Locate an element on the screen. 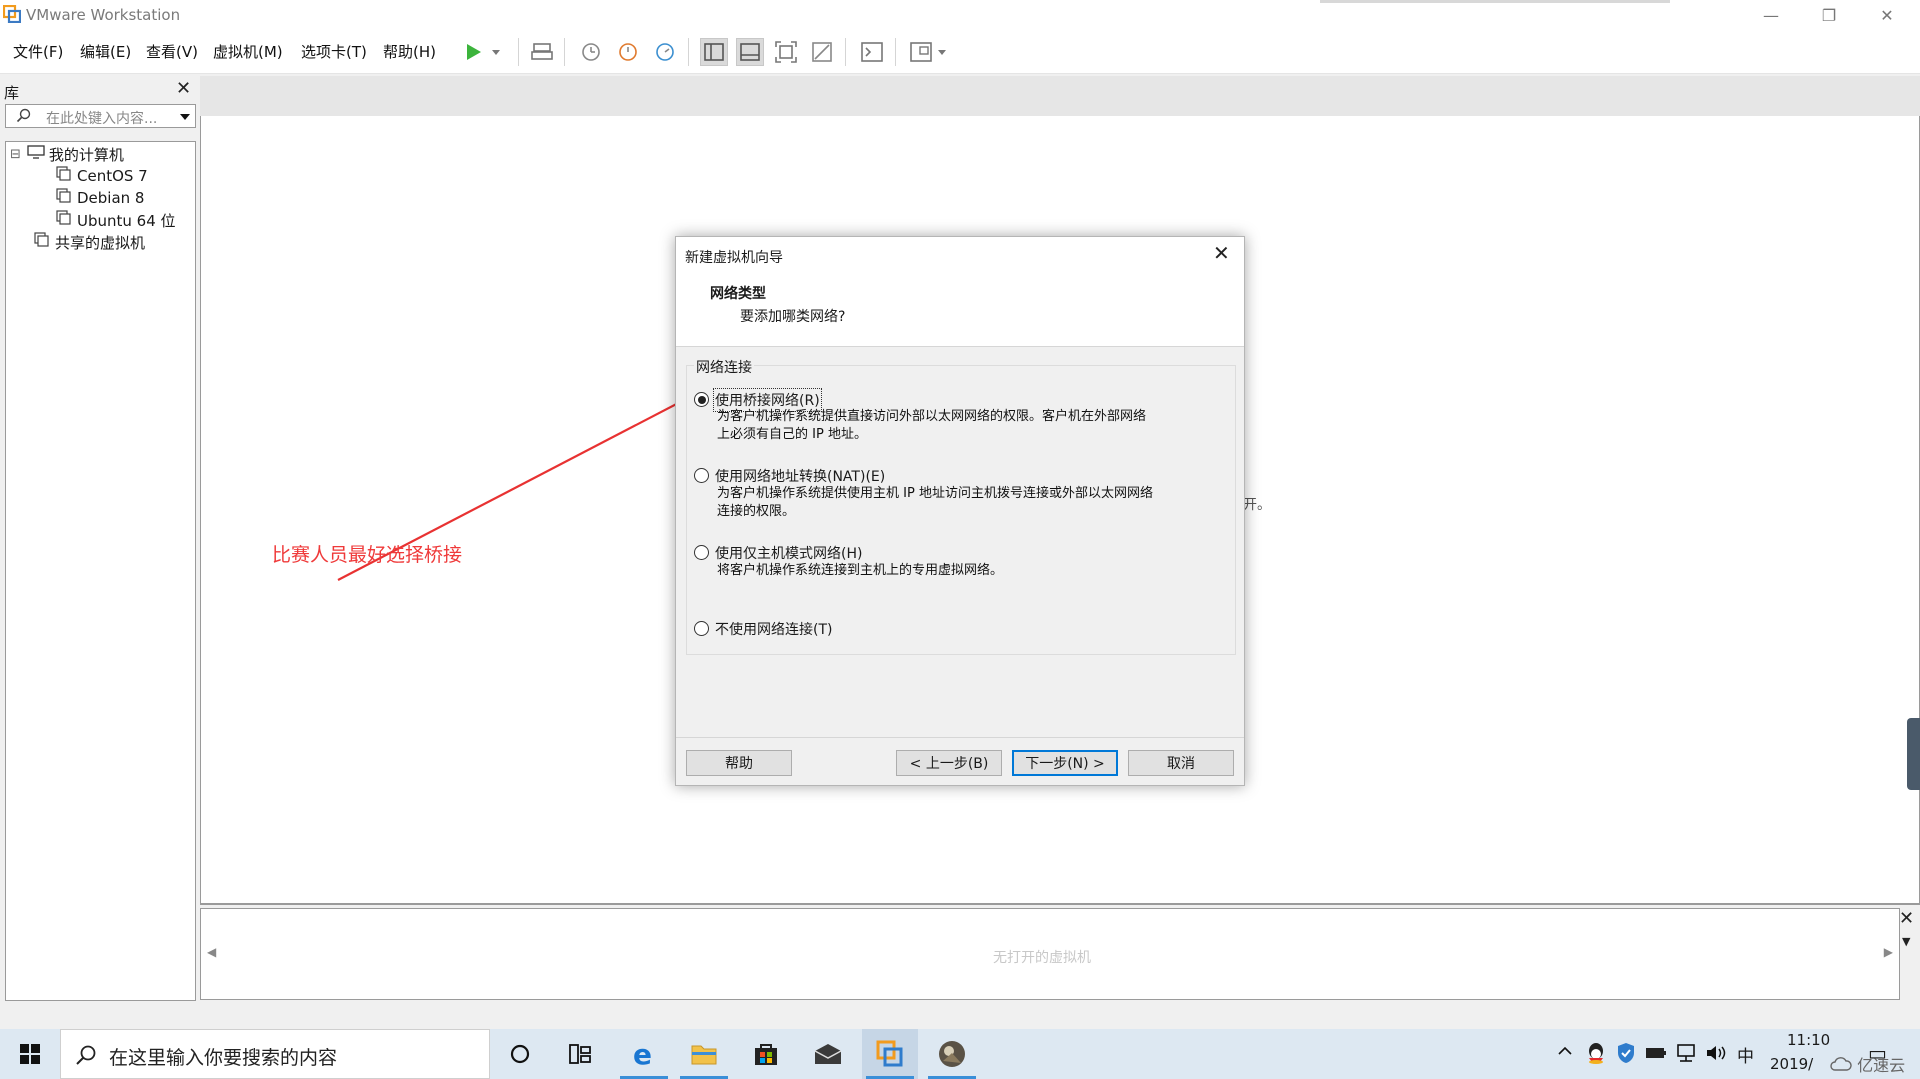 The image size is (1920, 1079). security-icon is located at coordinates (1626, 1055).